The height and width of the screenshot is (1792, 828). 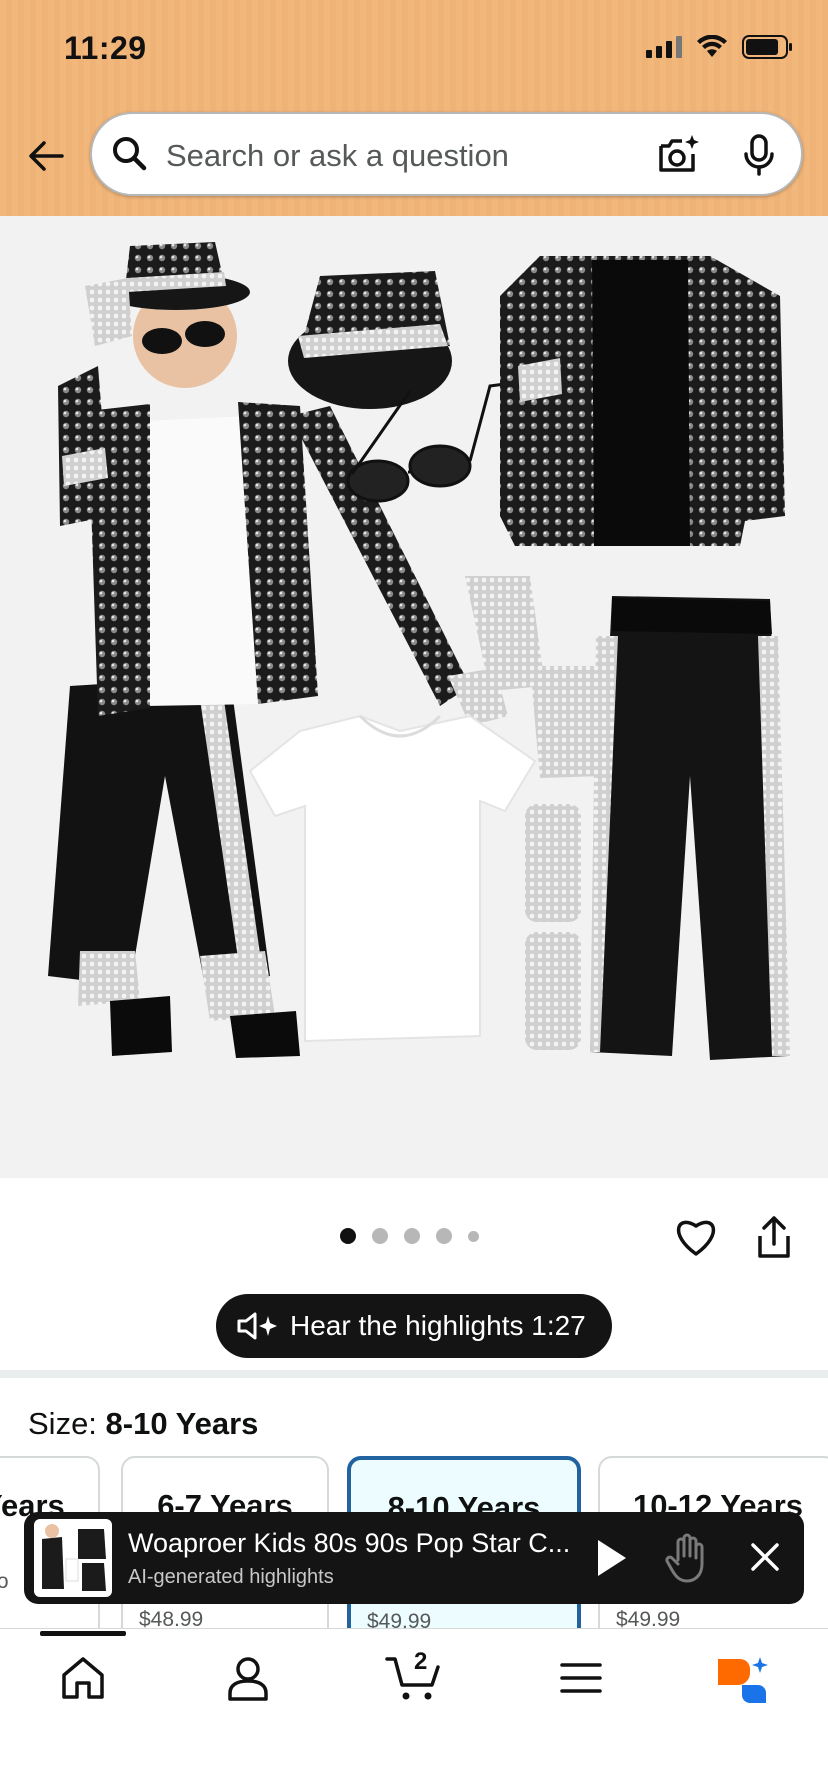 I want to click on hand-stop-icon, so click(x=687, y=1558).